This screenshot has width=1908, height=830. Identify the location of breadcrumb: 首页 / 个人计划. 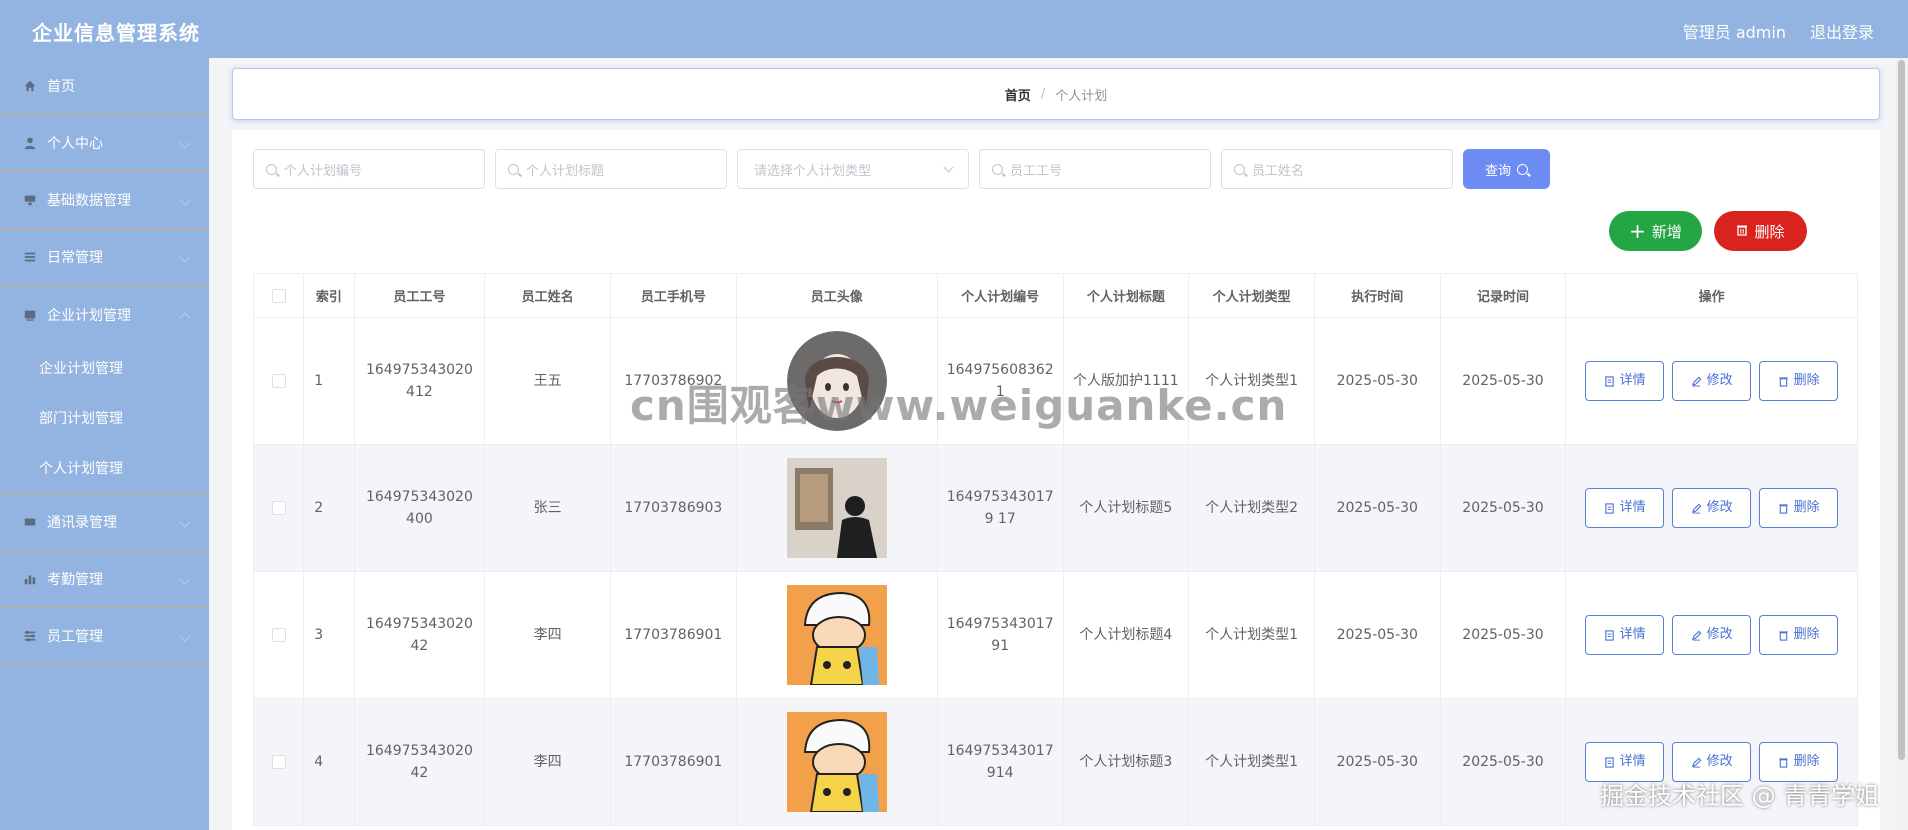
(1056, 94).